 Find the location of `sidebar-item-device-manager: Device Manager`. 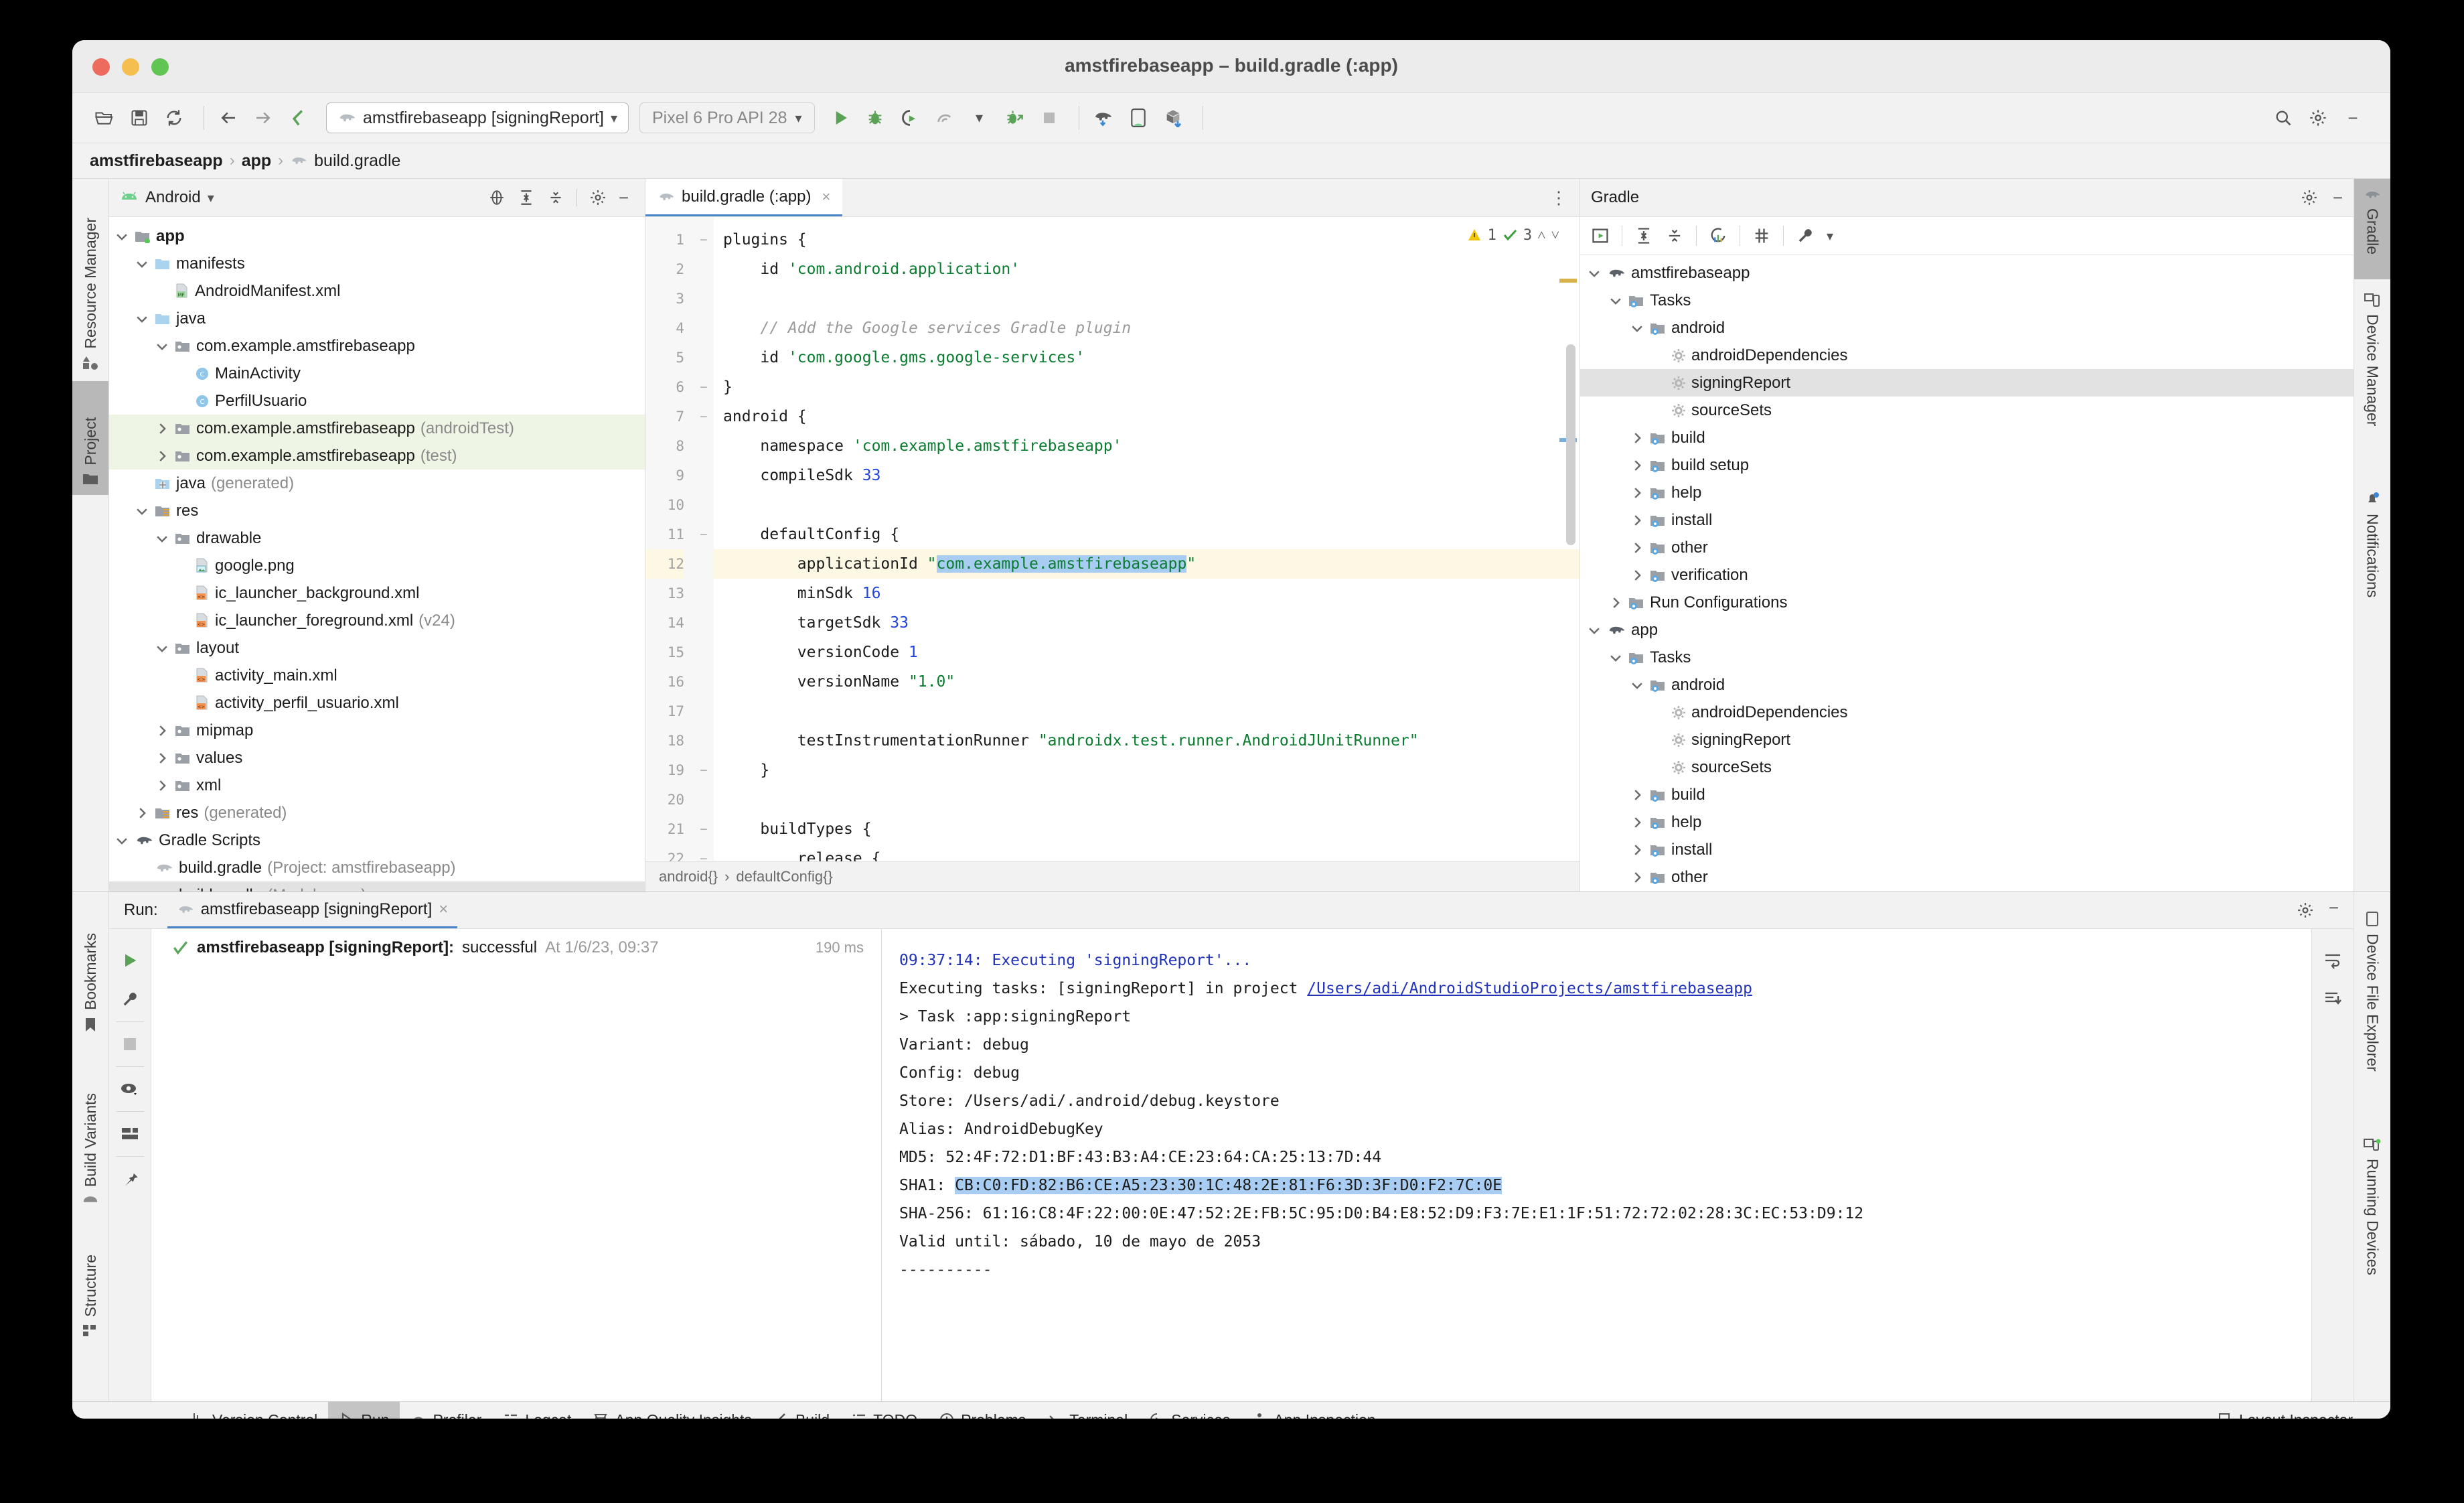

sidebar-item-device-manager: Device Manager is located at coordinates (2372, 380).